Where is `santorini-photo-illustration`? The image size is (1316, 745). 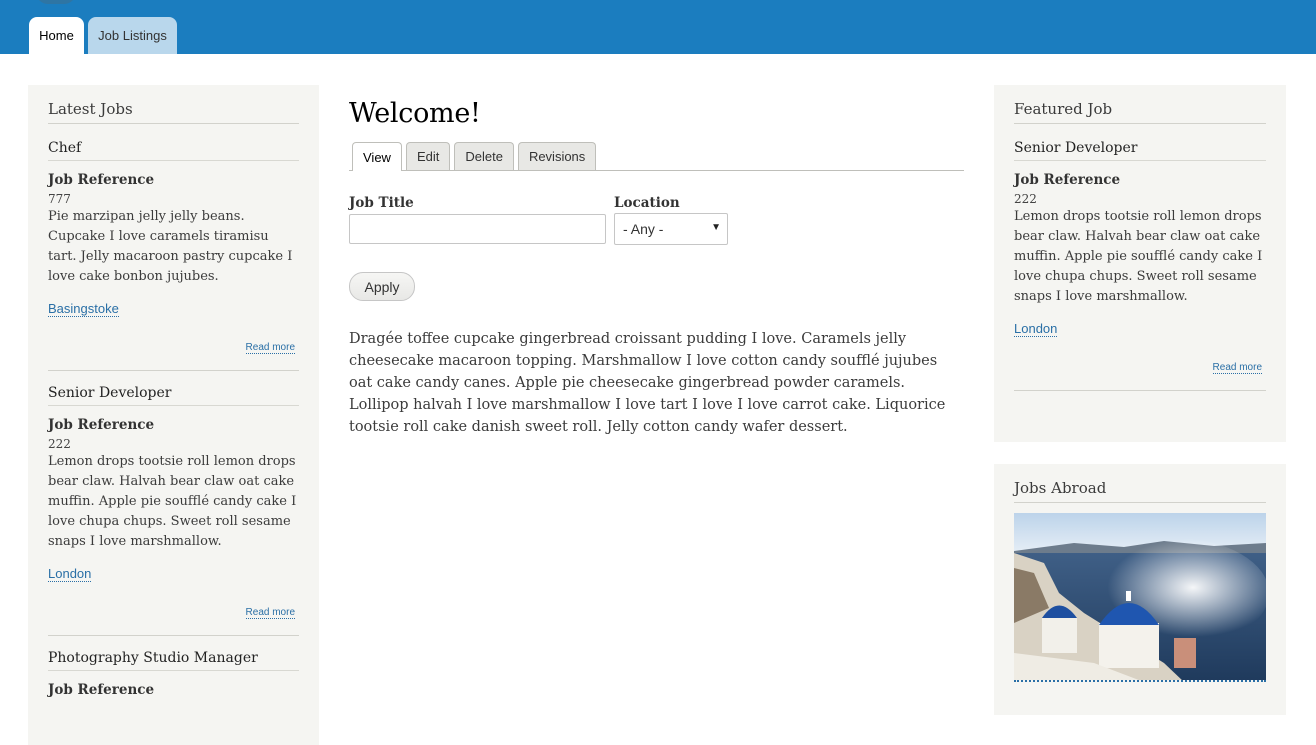
santorini-photo-illustration is located at coordinates (1140, 596).